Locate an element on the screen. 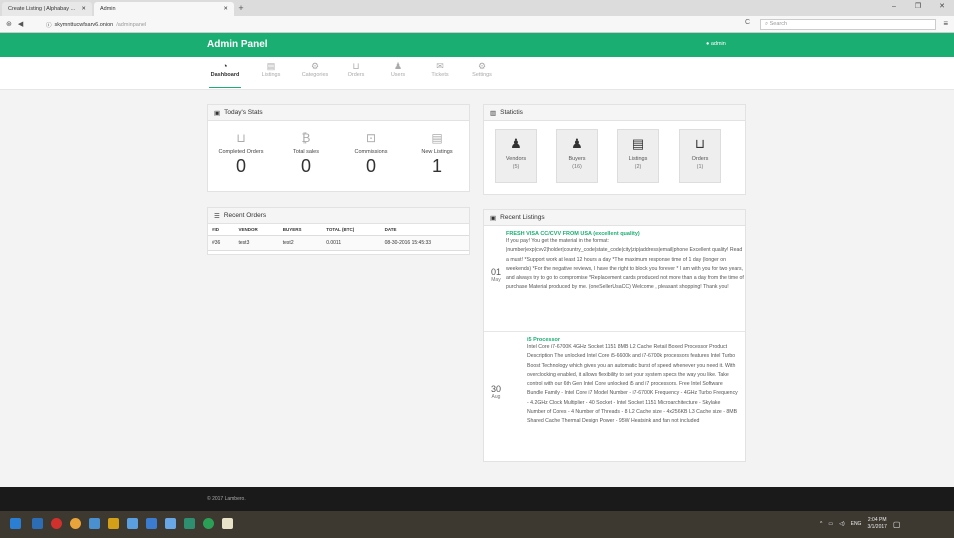 This screenshot has height=538, width=954. address-bar: ⓘ skymnttucwfsarv6.onion/adminpanel is located at coordinates (376, 24).